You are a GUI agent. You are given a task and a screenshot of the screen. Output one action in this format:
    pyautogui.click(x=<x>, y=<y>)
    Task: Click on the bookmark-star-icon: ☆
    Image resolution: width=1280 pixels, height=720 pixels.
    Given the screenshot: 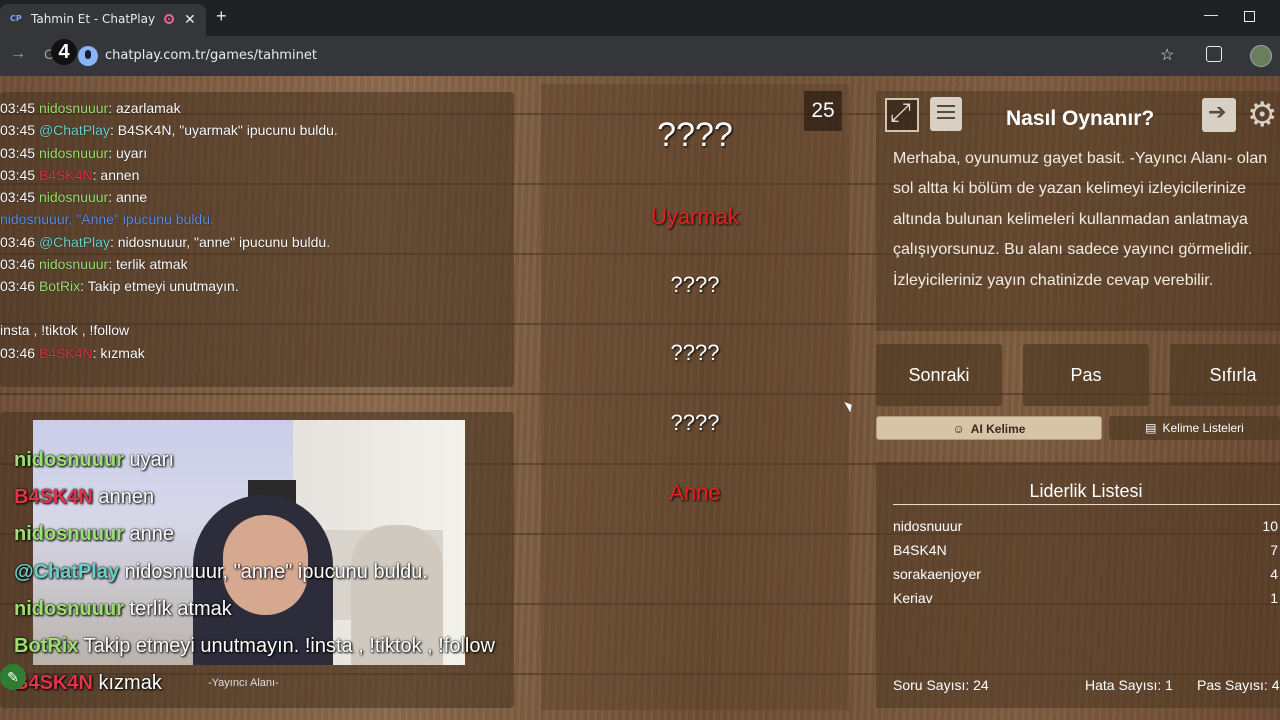 What is the action you would take?
    pyautogui.click(x=1167, y=55)
    